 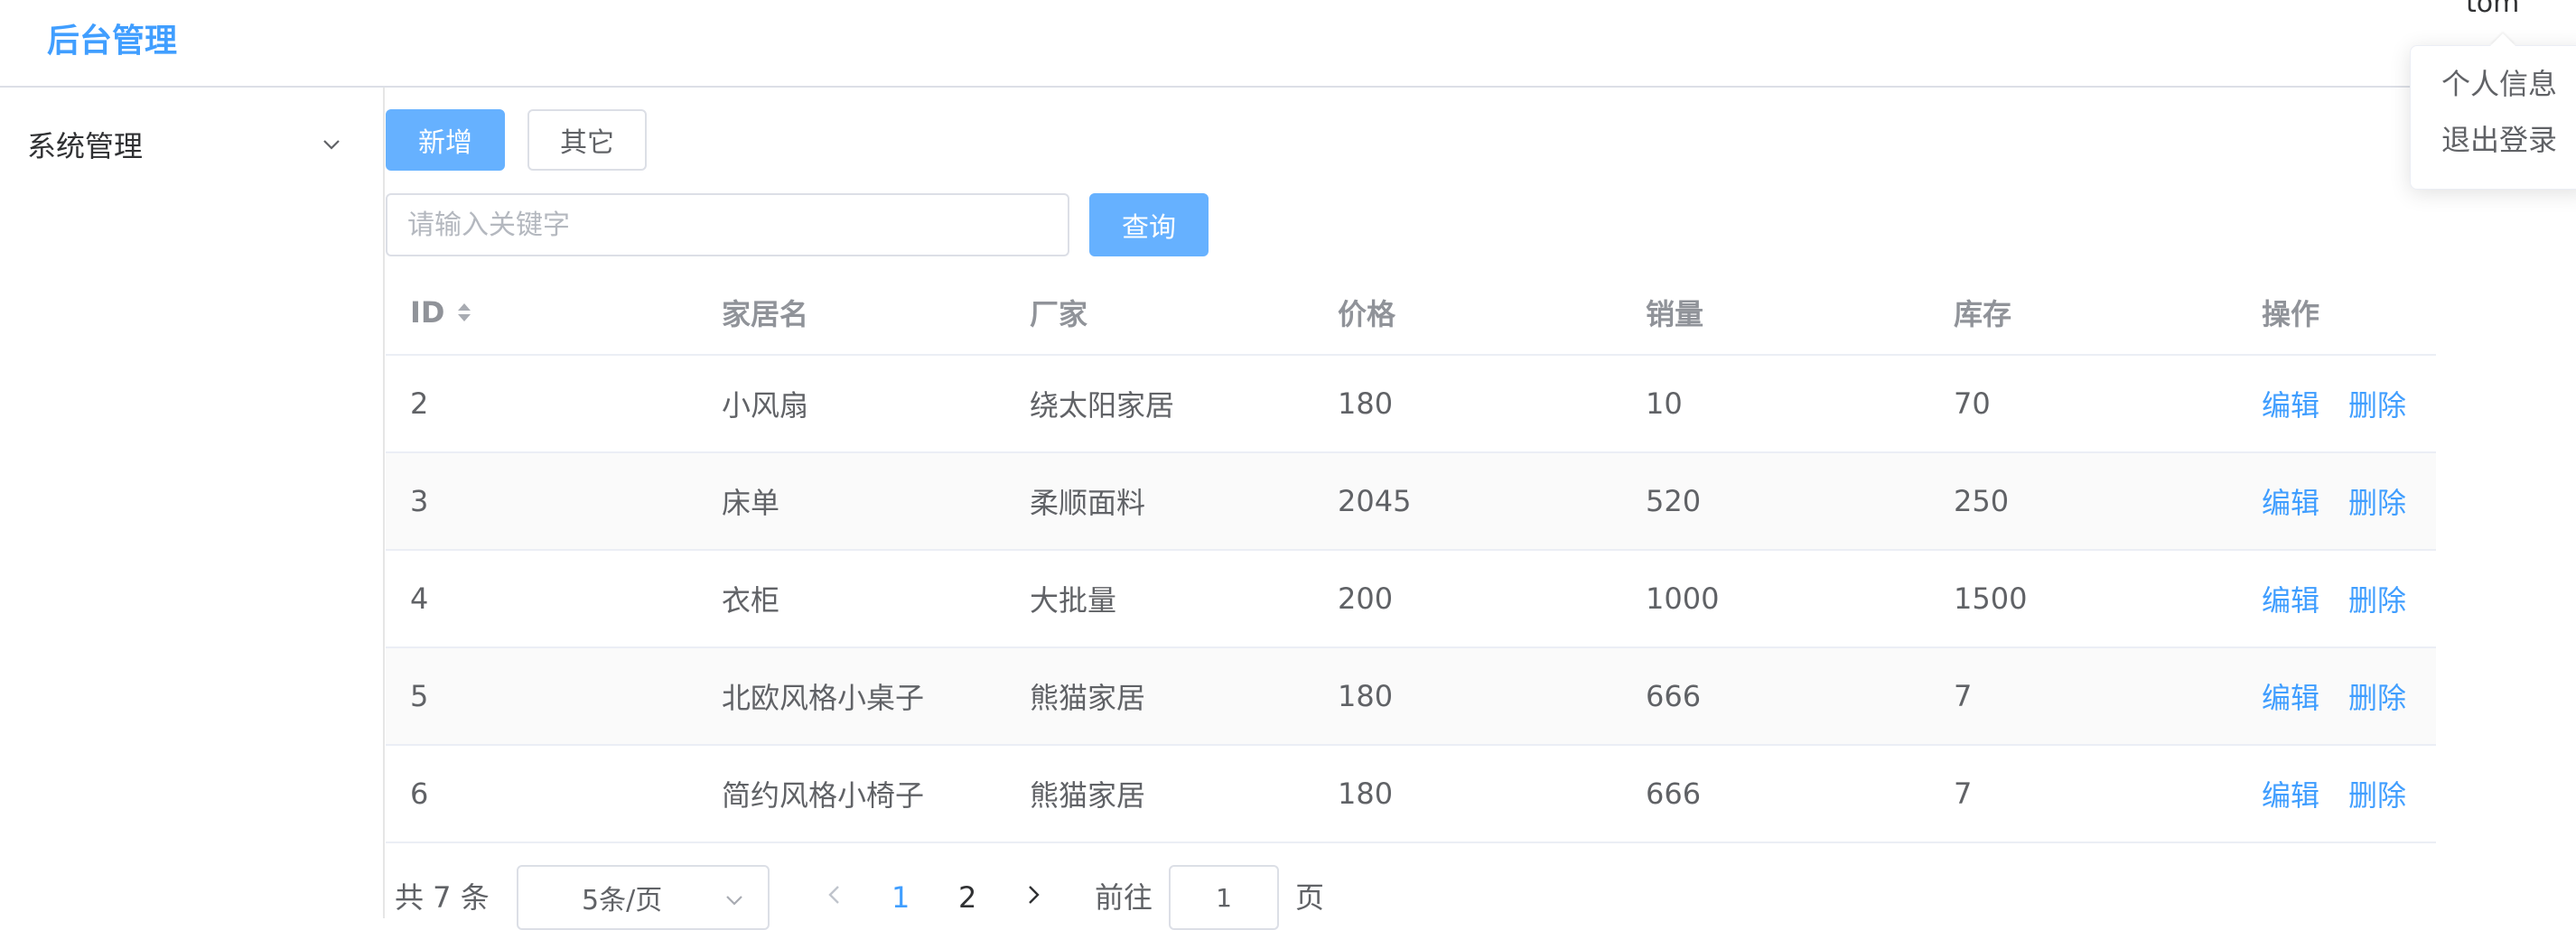 What do you see at coordinates (1124, 897) in the screenshot?
I see `goto-label: 前往` at bounding box center [1124, 897].